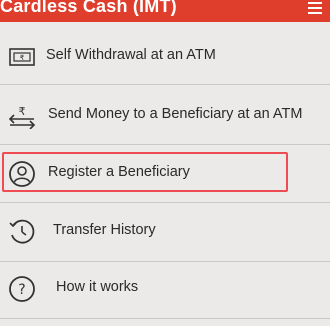 Image resolution: width=330 pixels, height=326 pixels. I want to click on menu-item-label: Transfer History, so click(104, 230).